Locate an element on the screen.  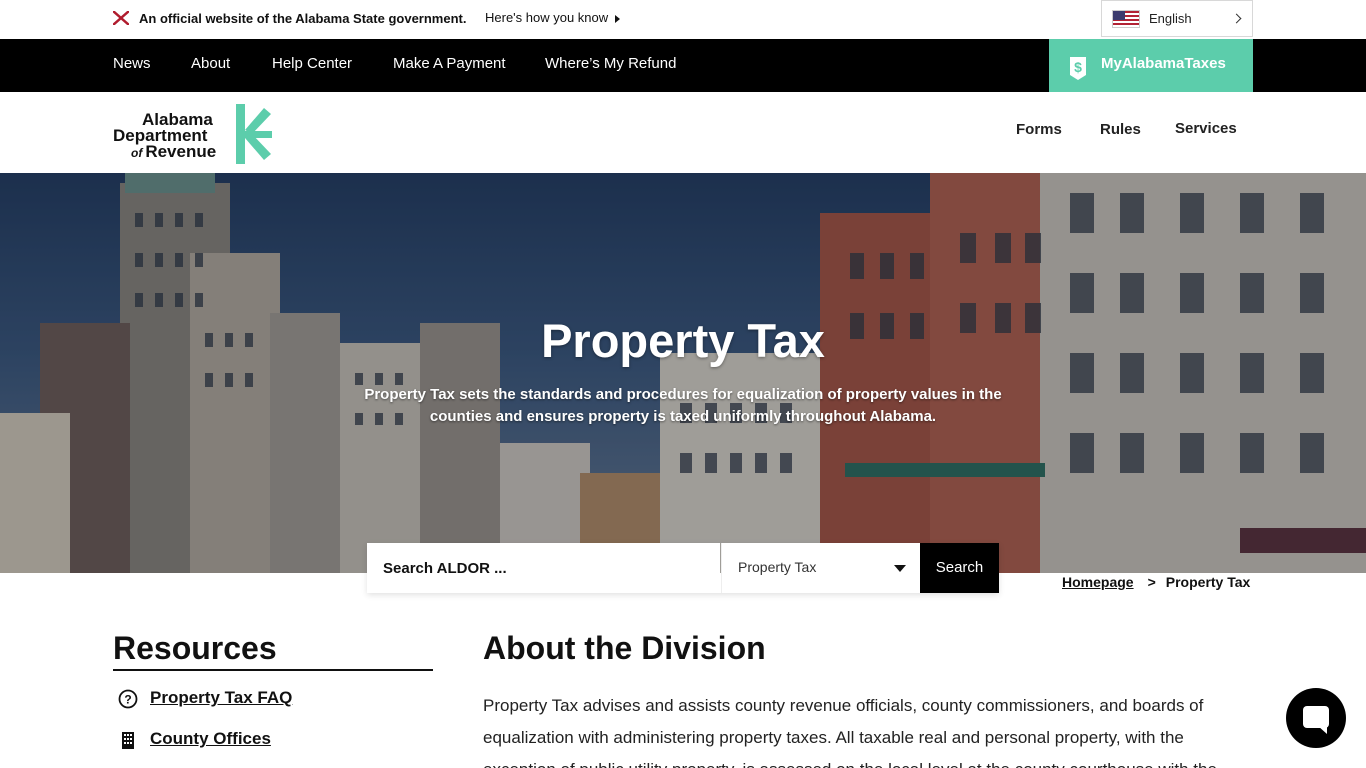
logo-line-revenue: of Revenue is located at coordinates (173, 151).